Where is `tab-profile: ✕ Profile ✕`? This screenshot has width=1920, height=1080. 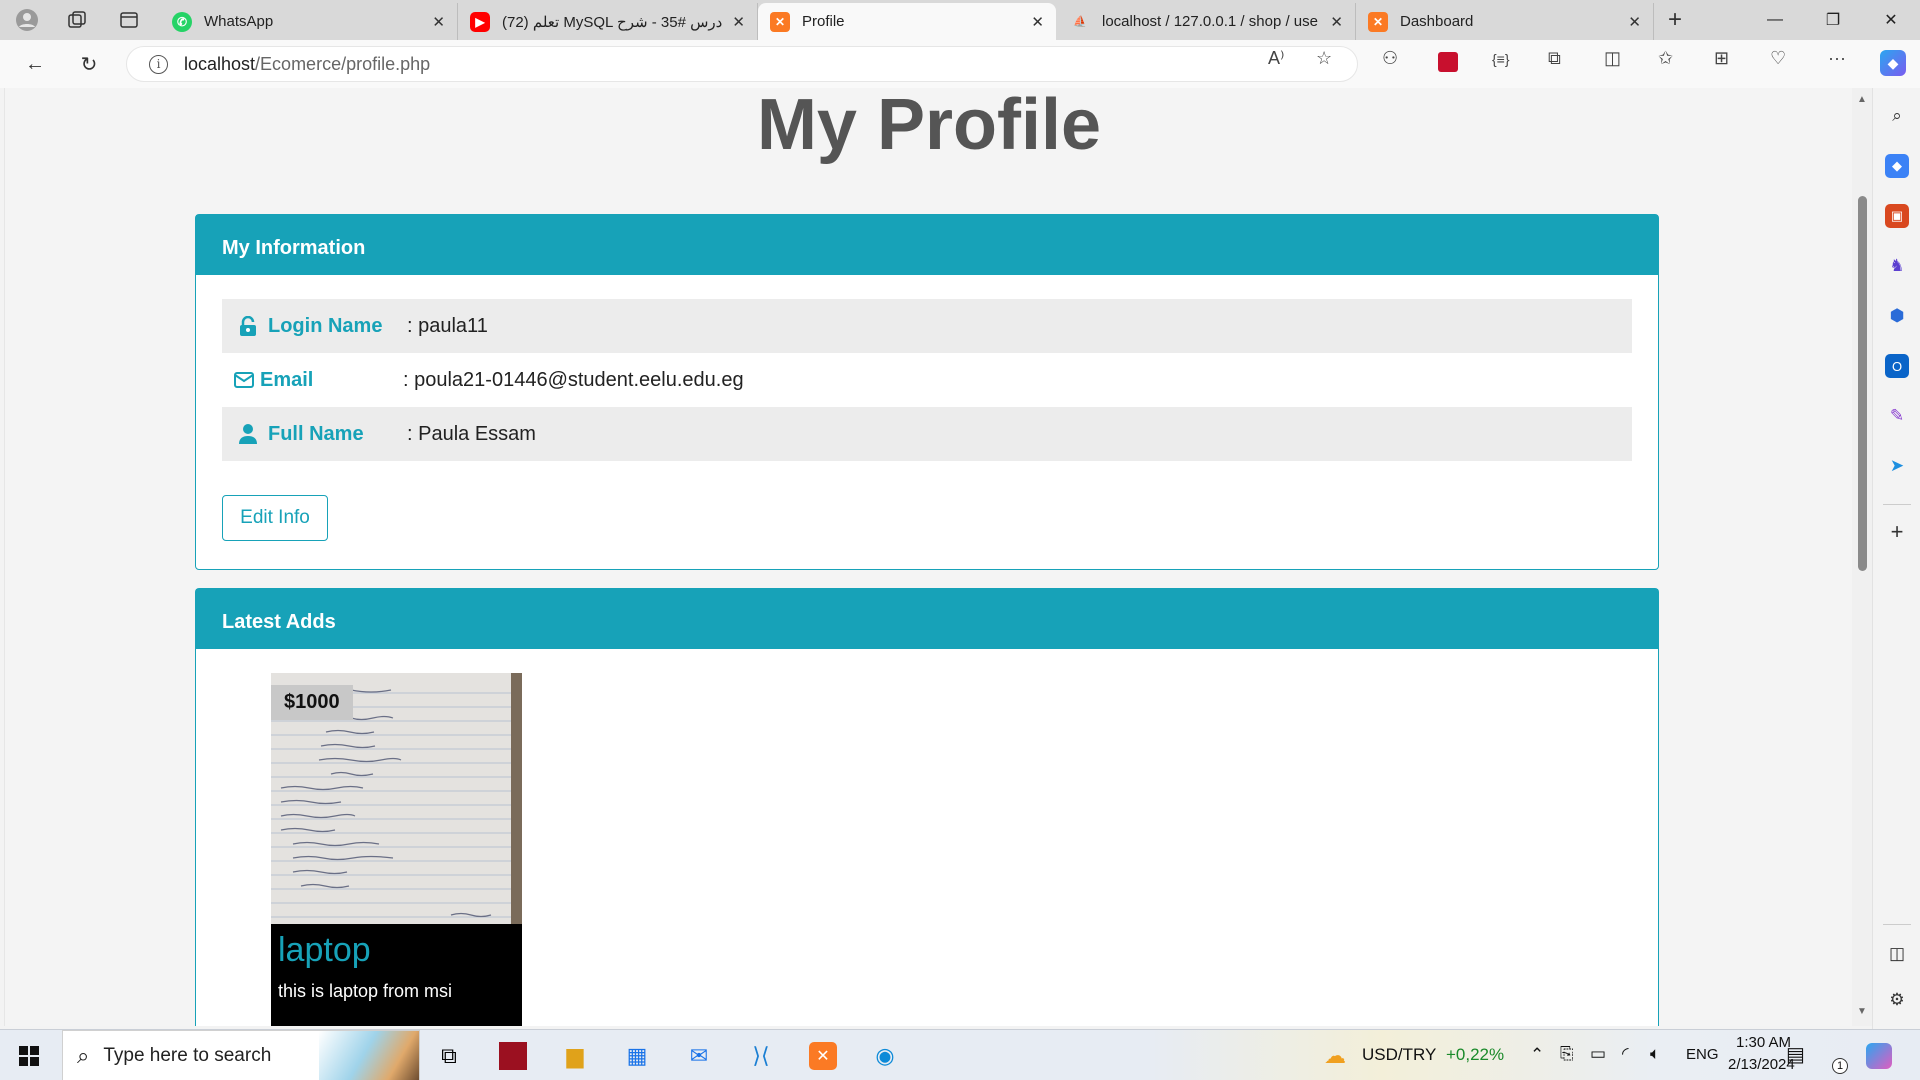
tab-profile: ✕ Profile ✕ is located at coordinates (907, 21).